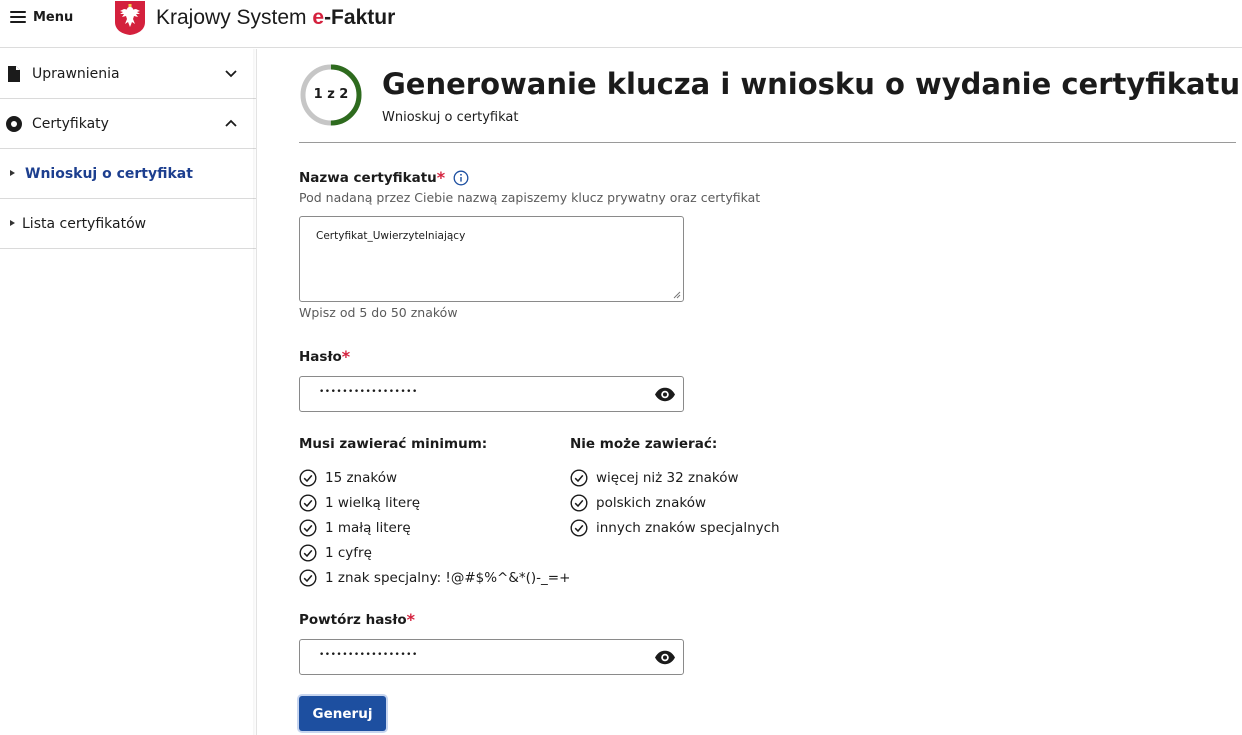 The width and height of the screenshot is (1242, 735). I want to click on rule-item: więcej niż 32 znaków, so click(675, 477).